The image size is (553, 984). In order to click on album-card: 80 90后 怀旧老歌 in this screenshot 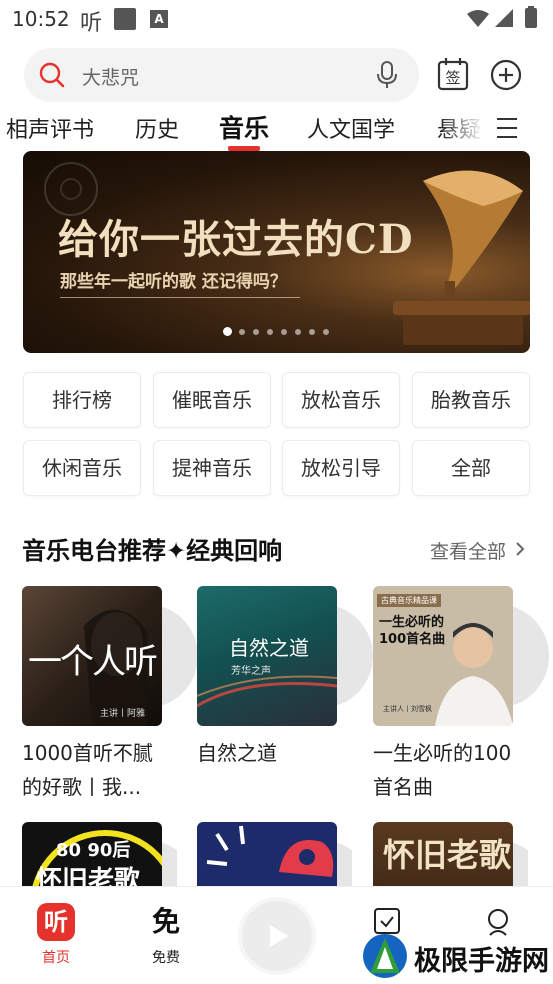, I will do `click(99, 854)`.